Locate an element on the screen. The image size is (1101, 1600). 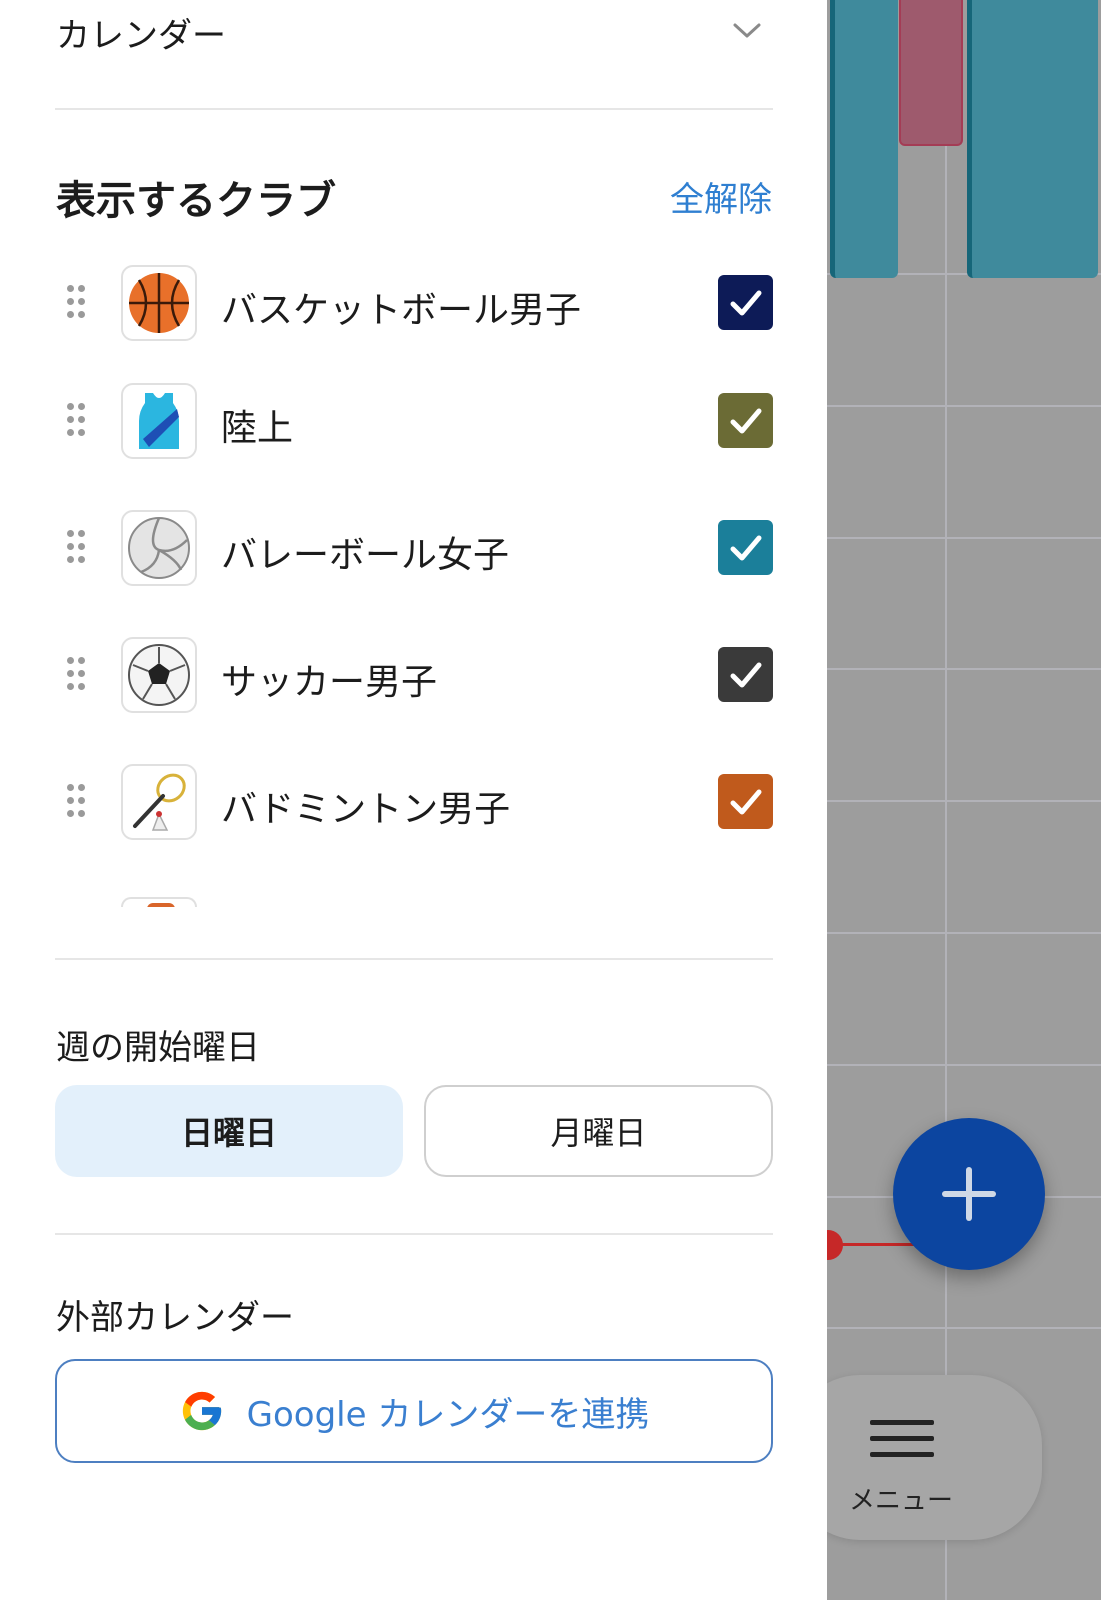
club-icon-partial is located at coordinates (159, 902).